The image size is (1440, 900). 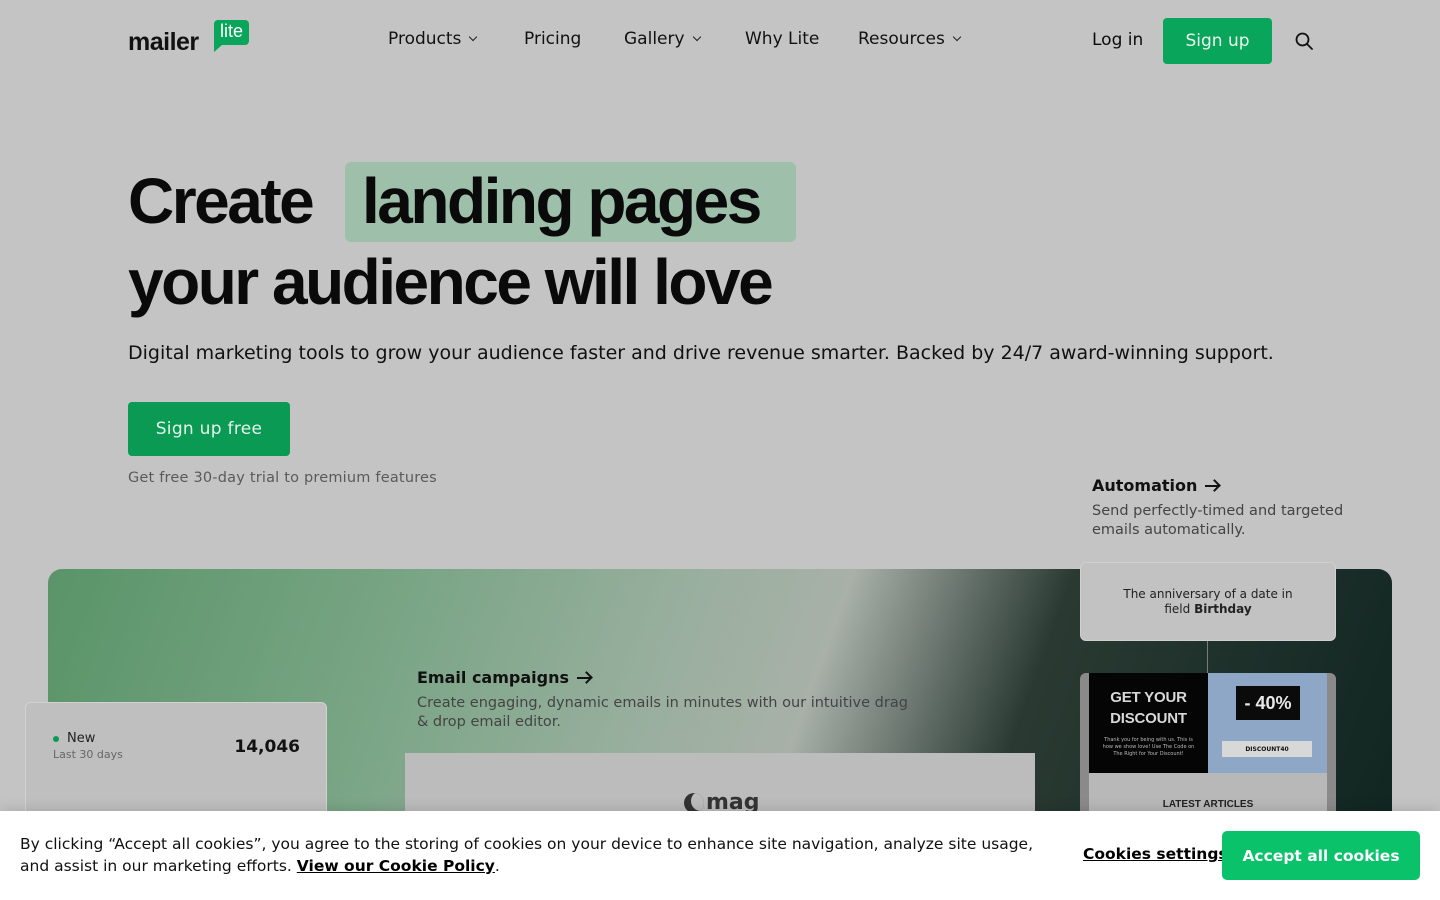 I want to click on nav-resources: Resources, so click(x=910, y=39).